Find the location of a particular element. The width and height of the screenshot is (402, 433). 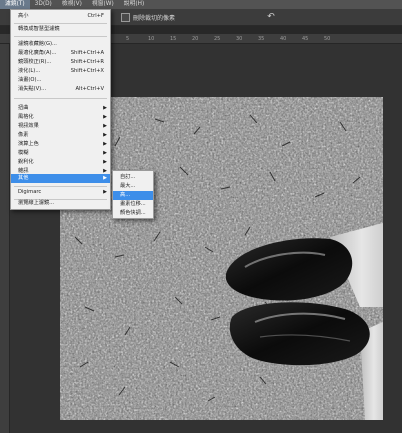

menu-item-sharpen: 銳利化 ▶ is located at coordinates (60, 162).